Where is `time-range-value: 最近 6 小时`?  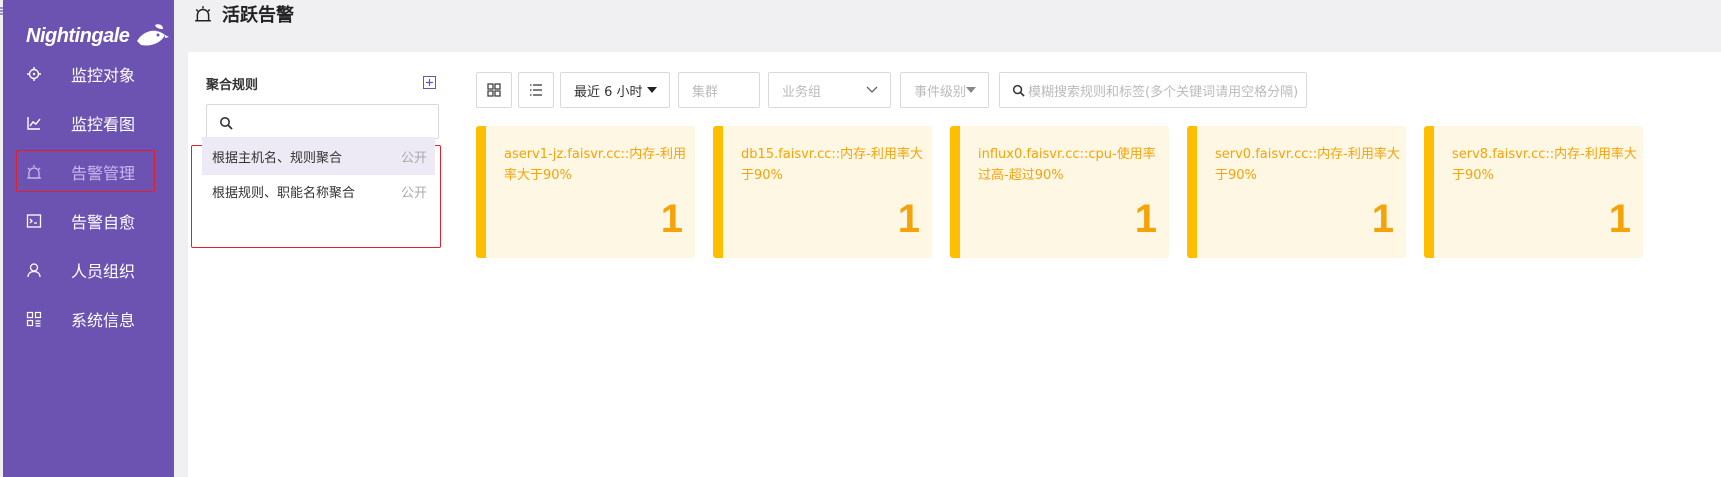
time-range-value: 最近 6 小时 is located at coordinates (608, 92).